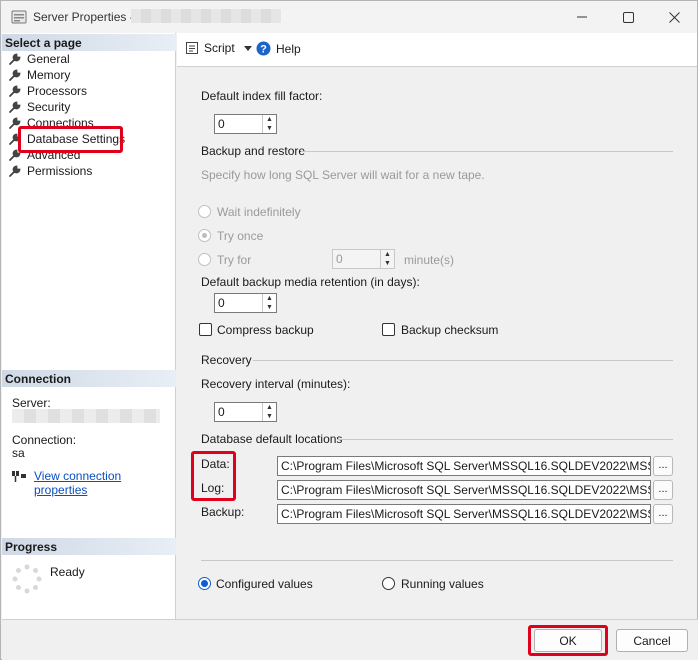 The height and width of the screenshot is (660, 698). I want to click on try-once-label: Try once, so click(240, 236).